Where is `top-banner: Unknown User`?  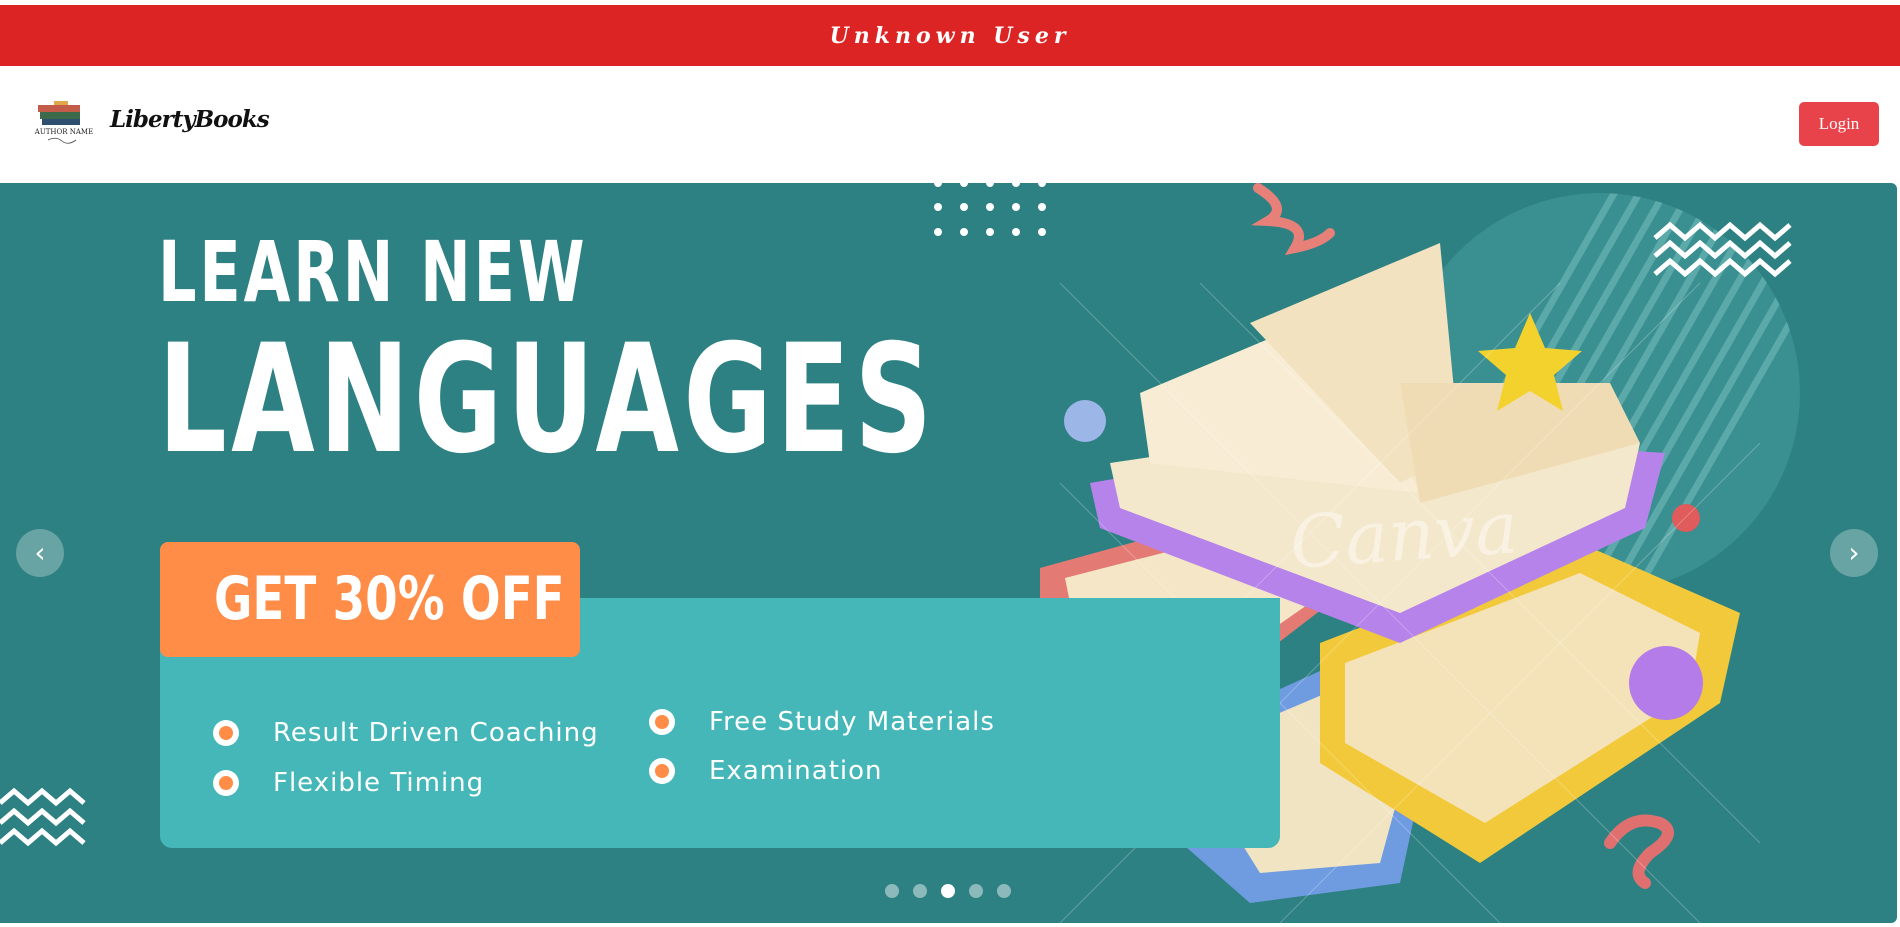 top-banner: Unknown User is located at coordinates (950, 35).